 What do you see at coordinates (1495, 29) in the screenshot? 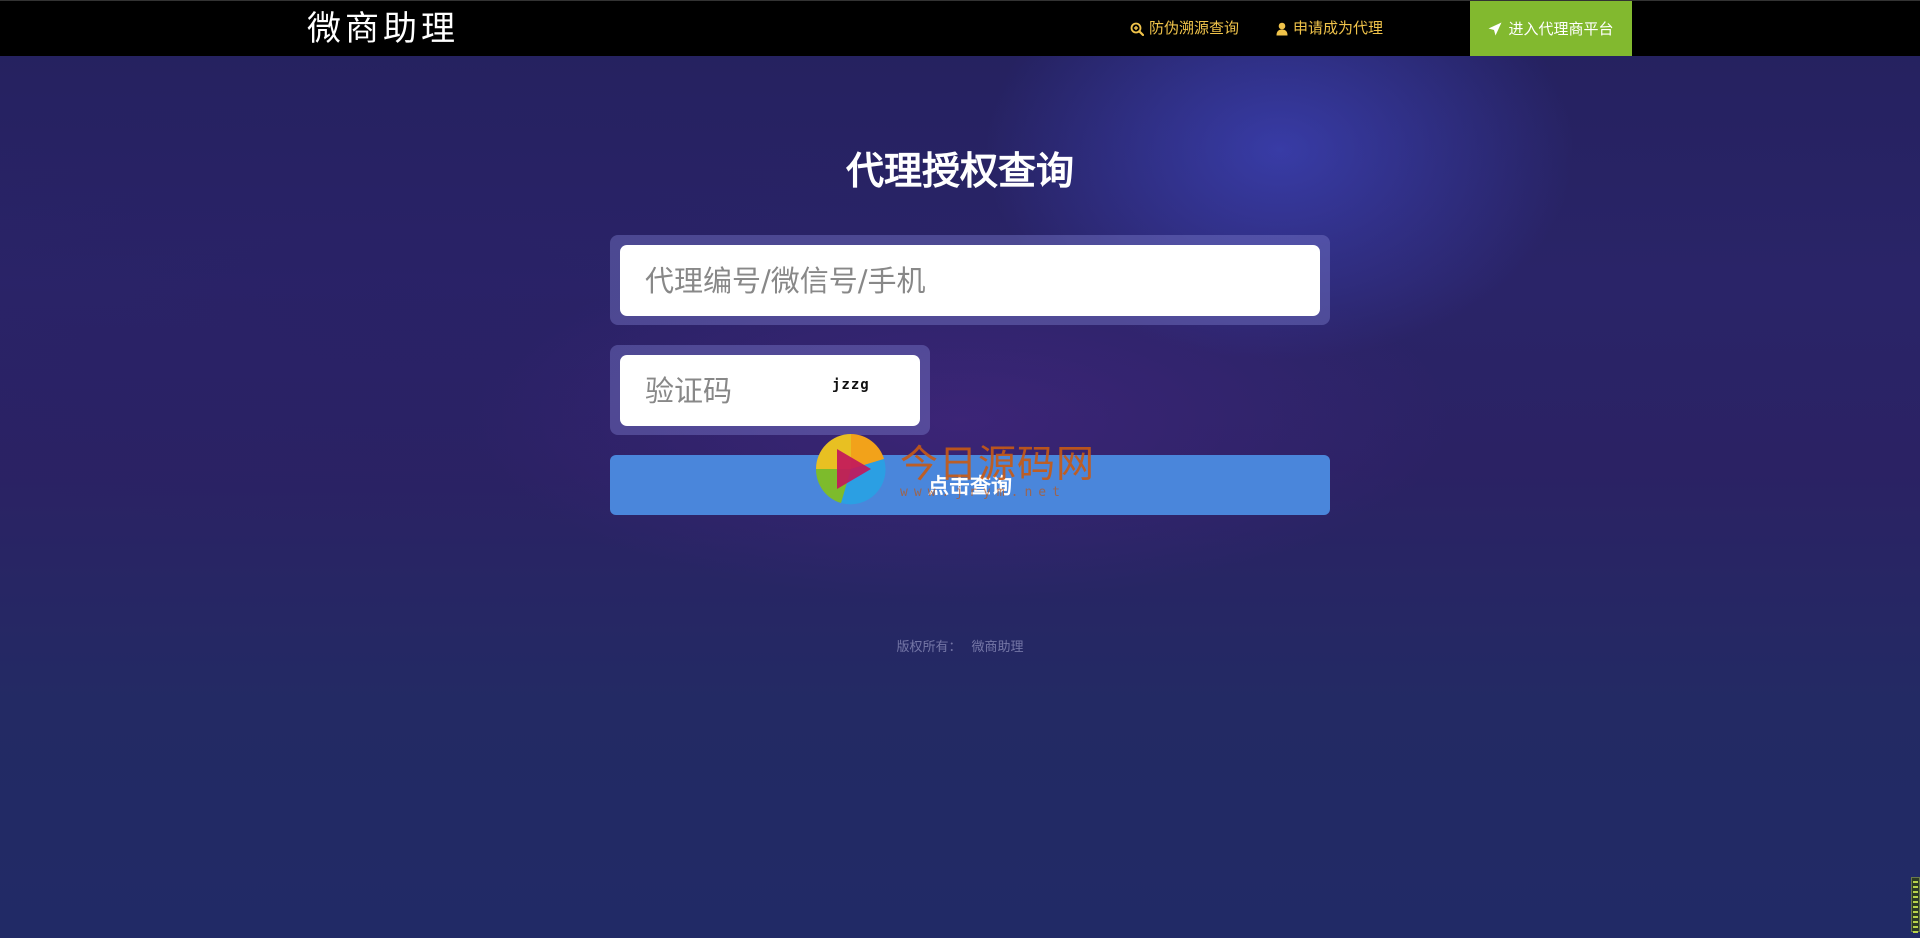
I see `rocket-icon` at bounding box center [1495, 29].